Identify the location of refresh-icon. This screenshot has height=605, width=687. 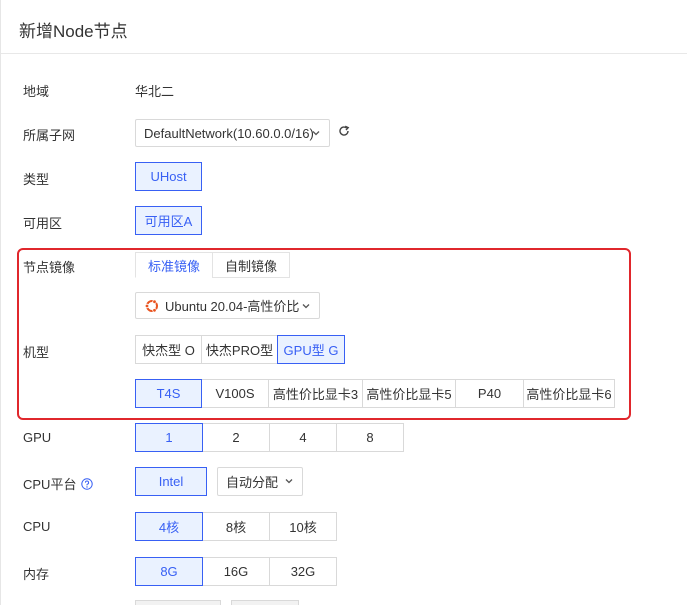
(344, 131).